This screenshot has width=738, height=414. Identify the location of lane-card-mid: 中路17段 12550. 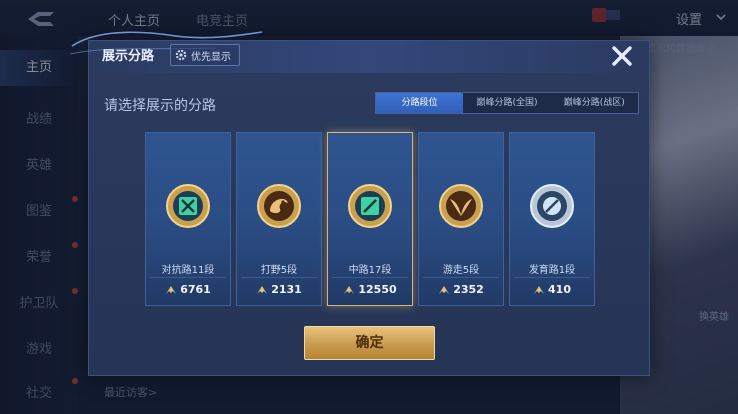
(370, 219).